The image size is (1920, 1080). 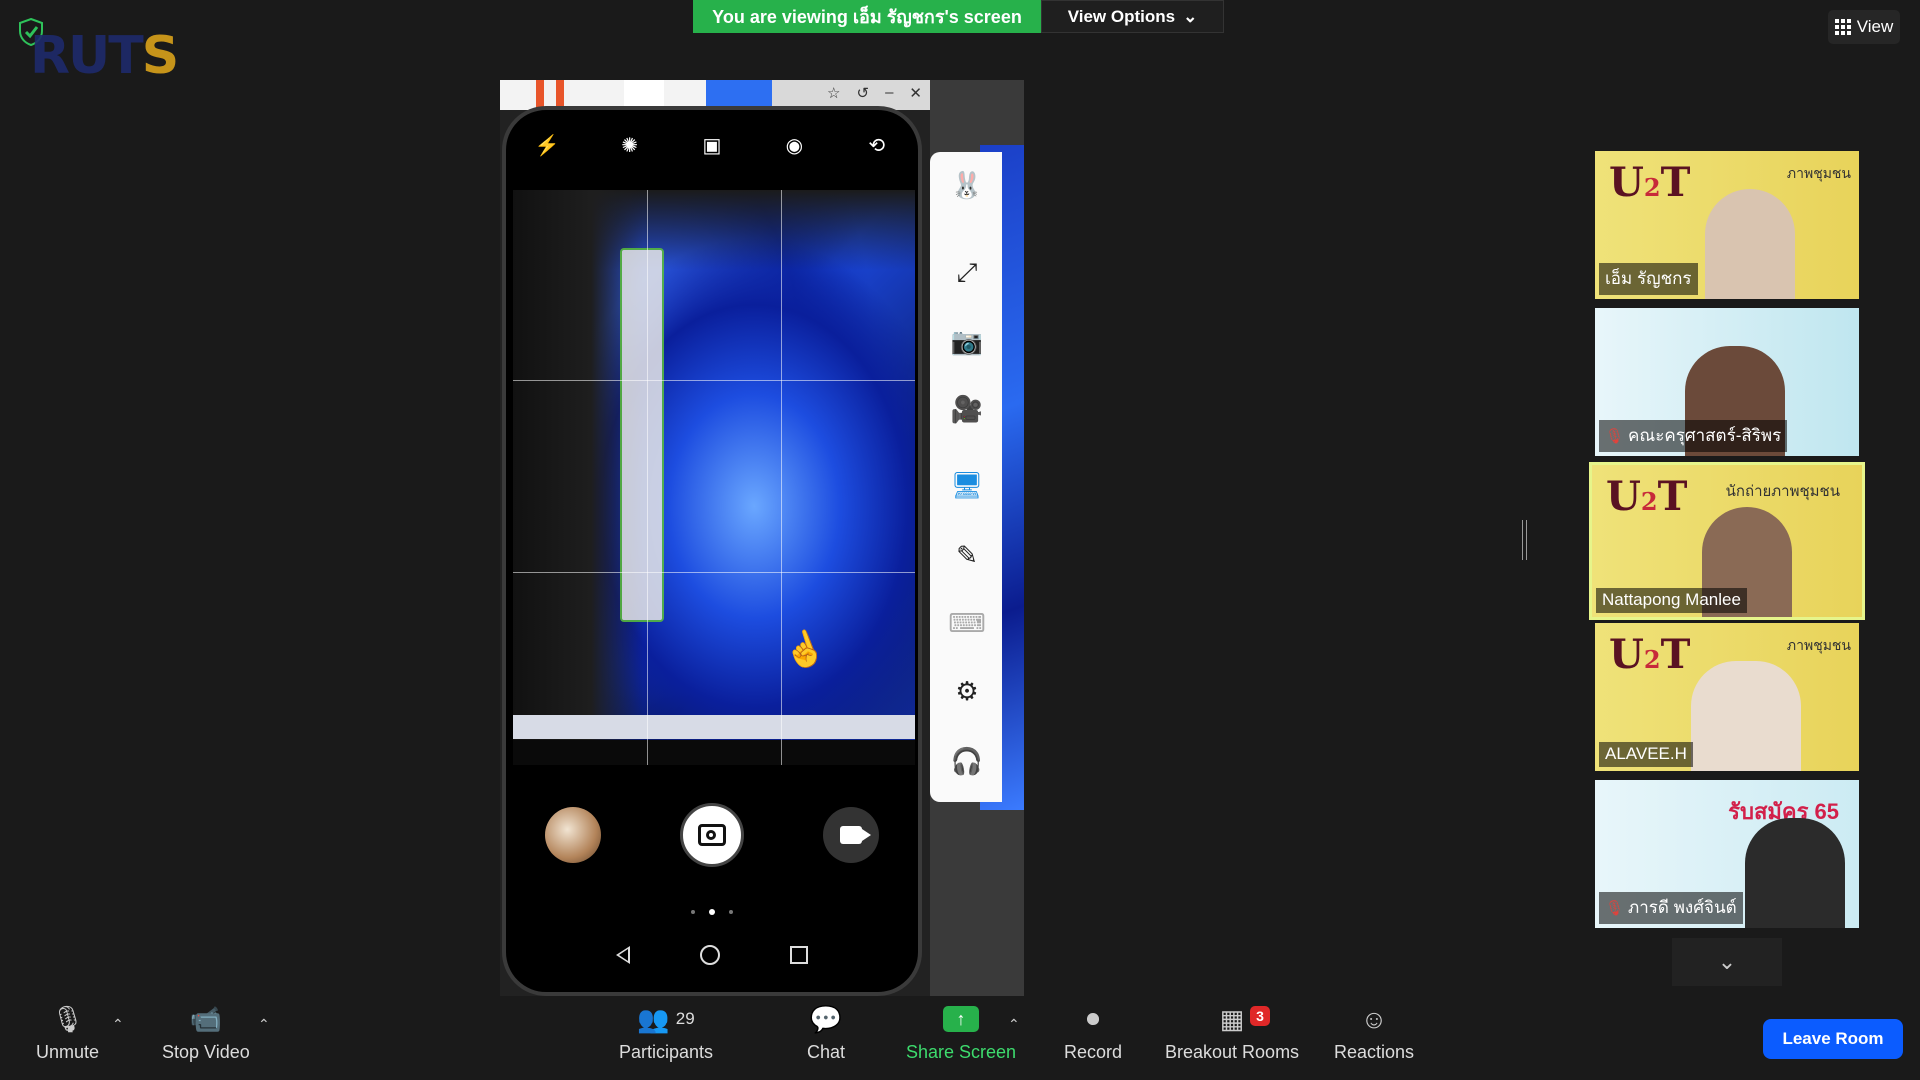 I want to click on live-icon: ◉, so click(x=794, y=145).